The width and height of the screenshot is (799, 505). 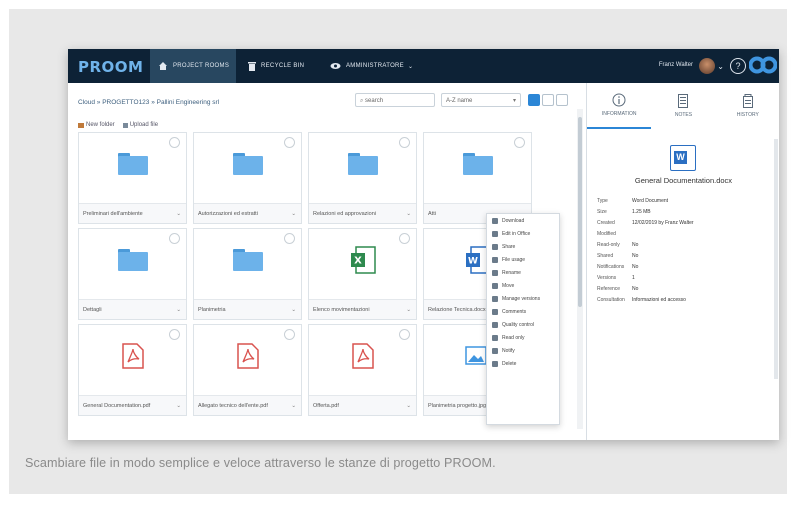 What do you see at coordinates (580, 212) in the screenshot?
I see `scrollbar-thumb` at bounding box center [580, 212].